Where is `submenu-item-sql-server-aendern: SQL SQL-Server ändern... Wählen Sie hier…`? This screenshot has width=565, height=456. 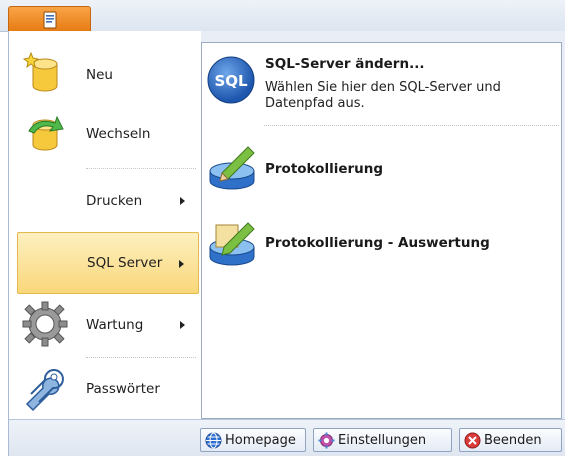
submenu-item-sql-server-aendern: SQL SQL-Server ändern... Wählen Sie hier… is located at coordinates (381, 88).